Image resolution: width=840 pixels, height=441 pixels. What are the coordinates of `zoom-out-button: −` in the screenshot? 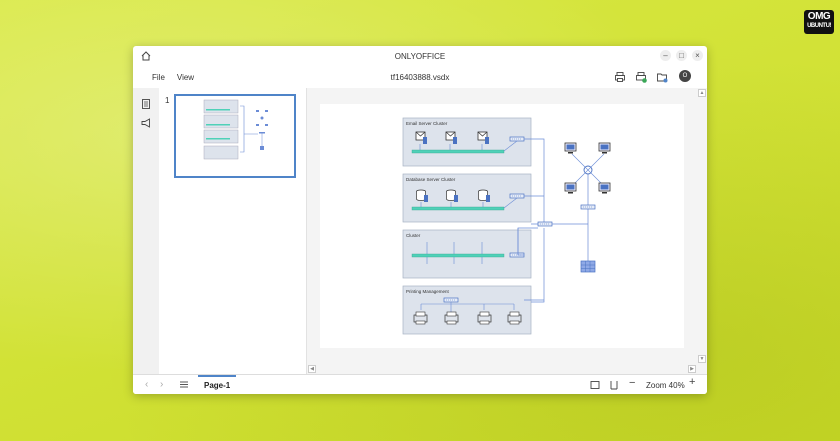 It's located at (632, 383).